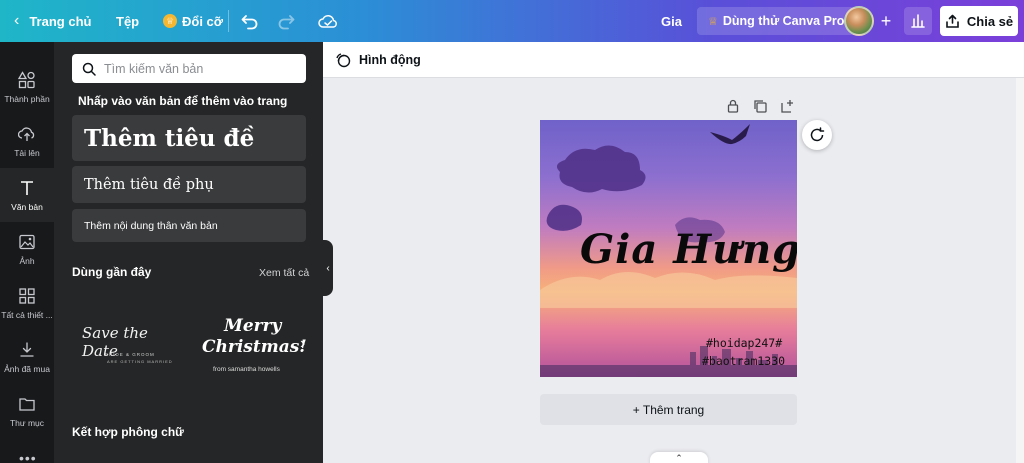 This screenshot has width=1024, height=463. Describe the element at coordinates (27, 260) in the screenshot. I see `rail-label: Ảnh` at that location.